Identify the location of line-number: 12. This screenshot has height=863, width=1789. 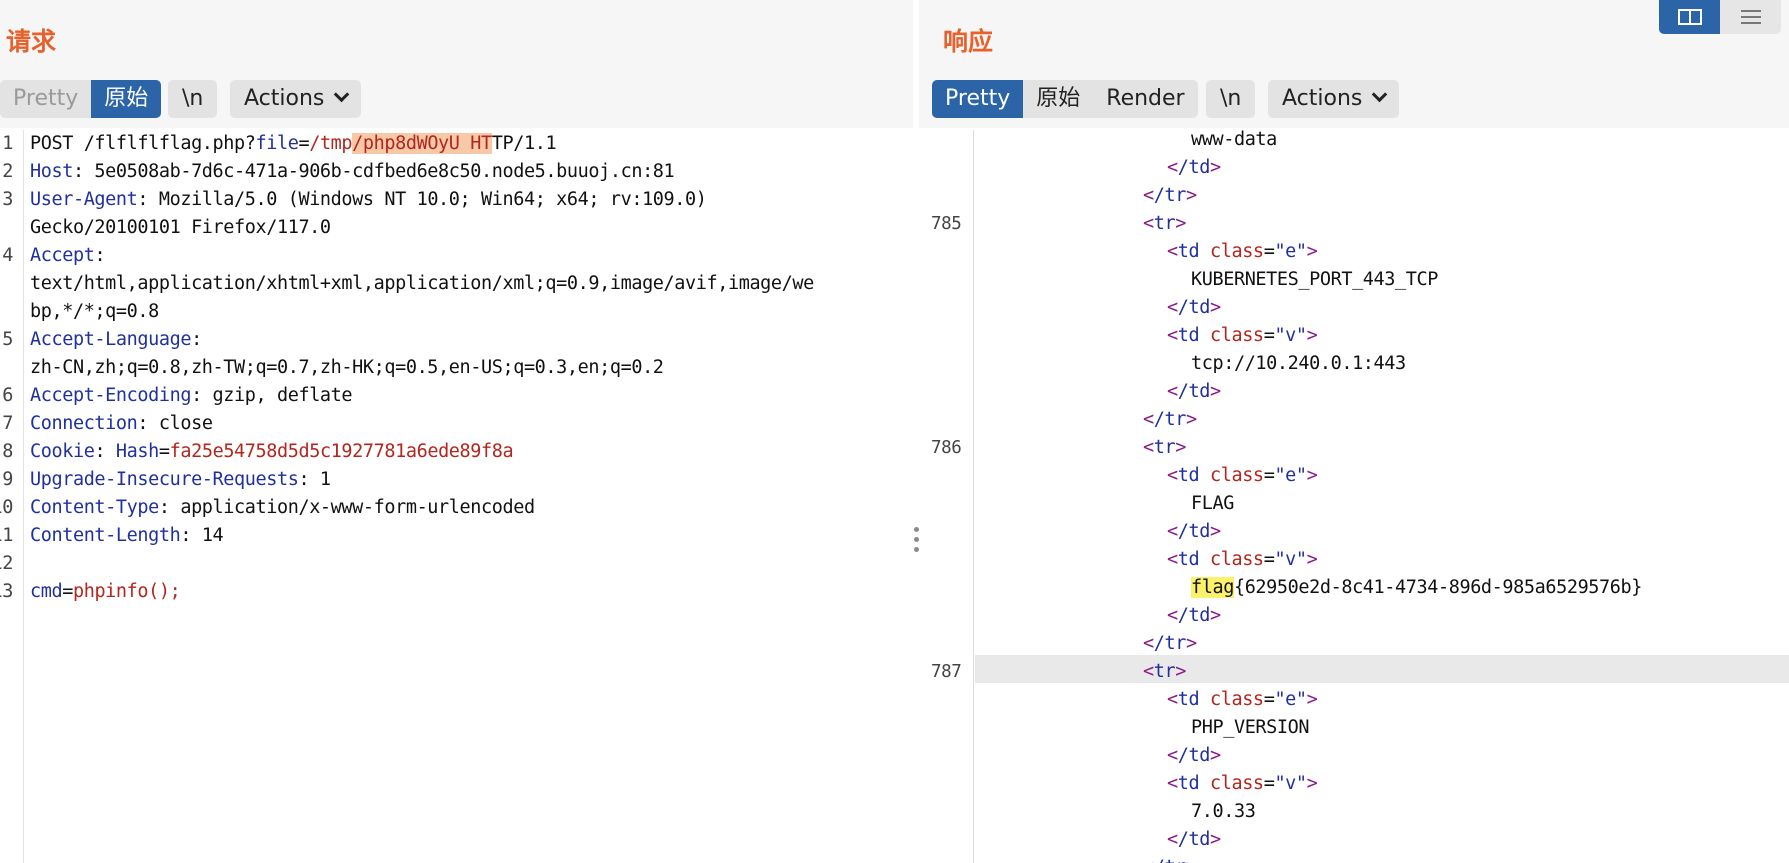
(6, 563).